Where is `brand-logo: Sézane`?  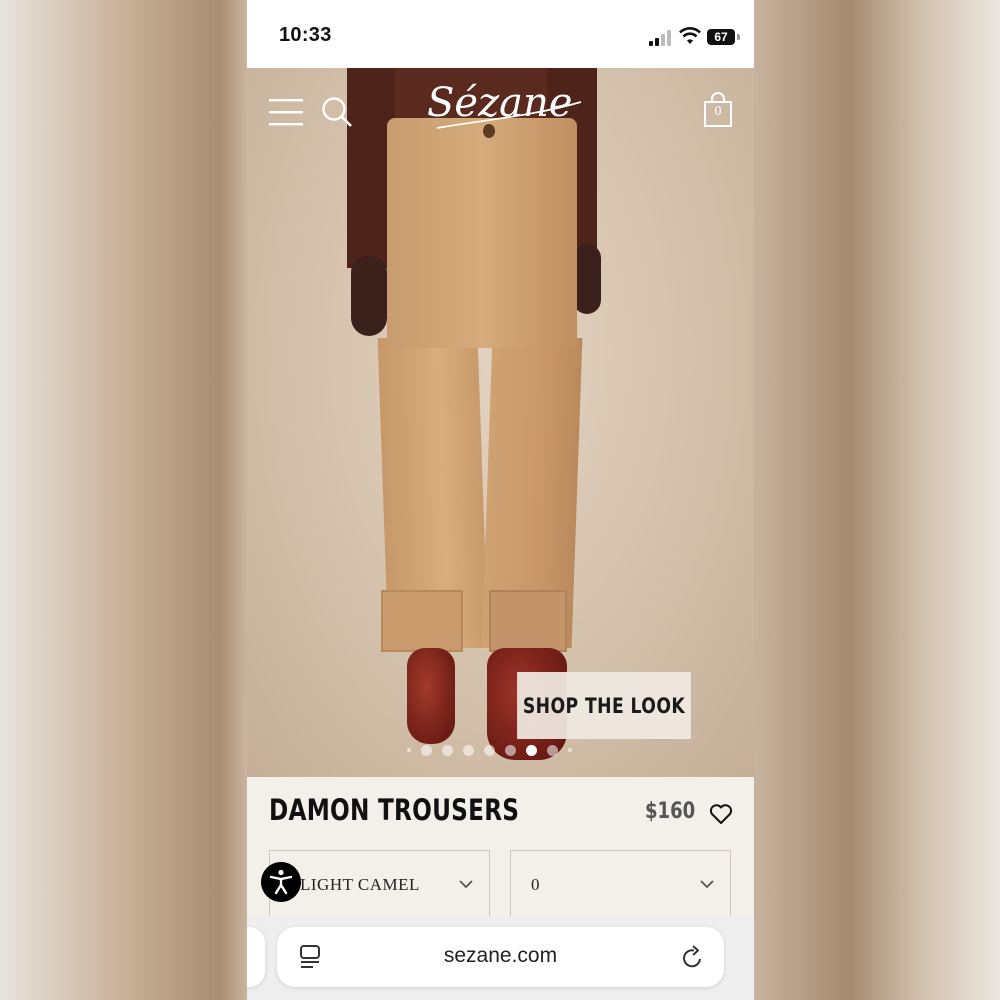
brand-logo: Sézane is located at coordinates (504, 107).